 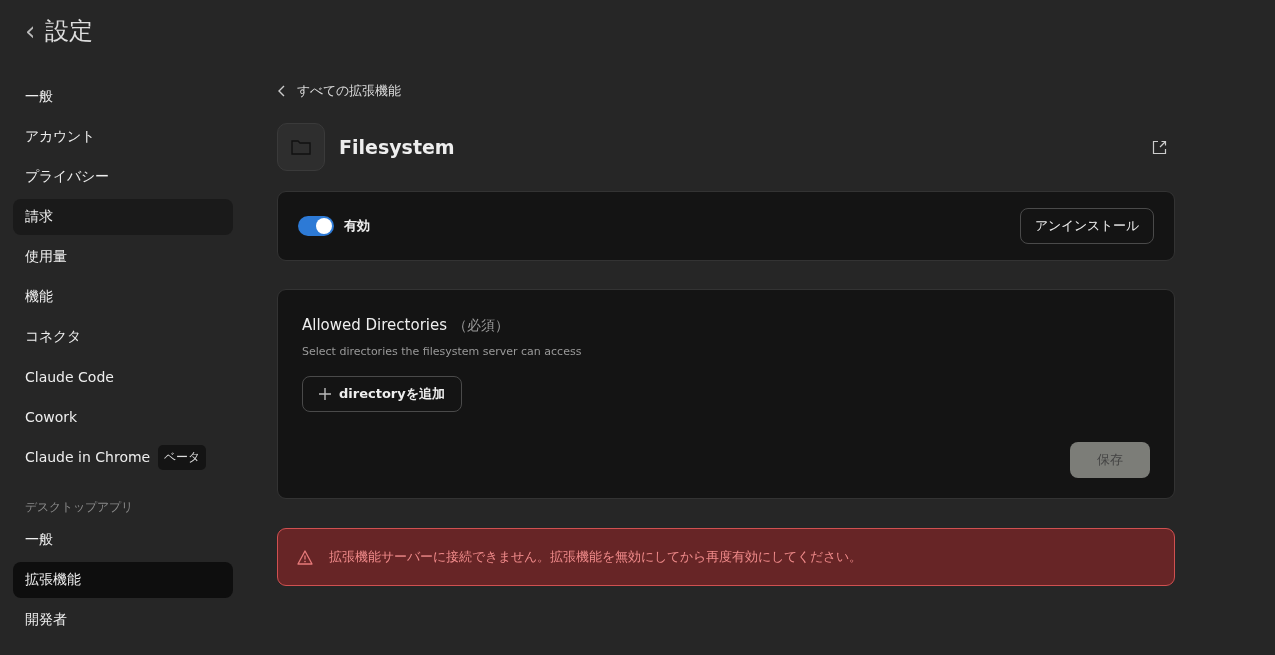 What do you see at coordinates (301, 147) in the screenshot?
I see `folder-icon` at bounding box center [301, 147].